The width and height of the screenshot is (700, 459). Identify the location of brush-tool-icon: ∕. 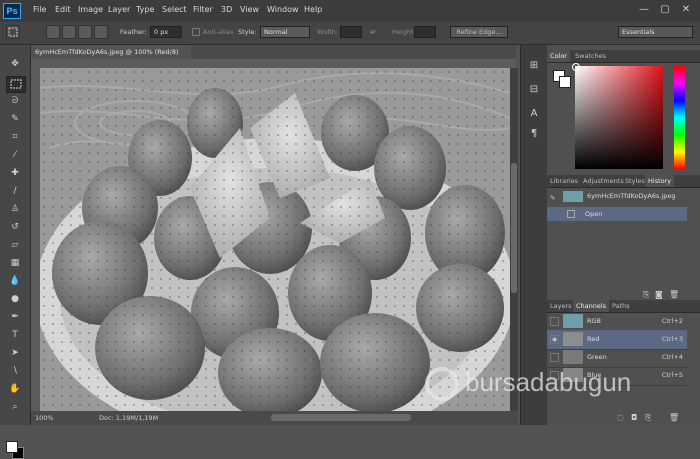
(15, 191).